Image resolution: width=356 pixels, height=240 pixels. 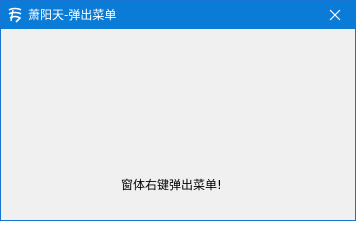 I want to click on close-icon, so click(x=335, y=15).